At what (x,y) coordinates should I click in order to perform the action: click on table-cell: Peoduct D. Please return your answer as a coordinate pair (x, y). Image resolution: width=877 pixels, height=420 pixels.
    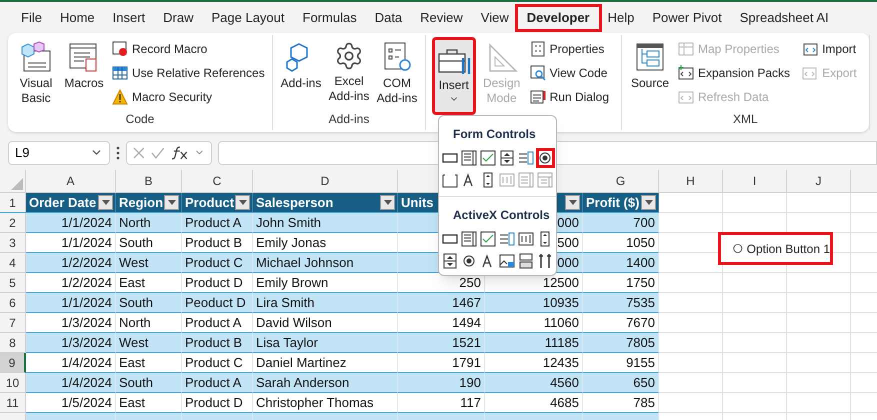
    Looking at the image, I should click on (217, 303).